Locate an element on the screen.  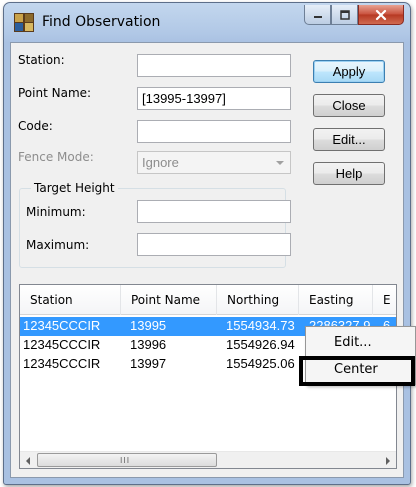
station-input is located at coordinates (214, 65).